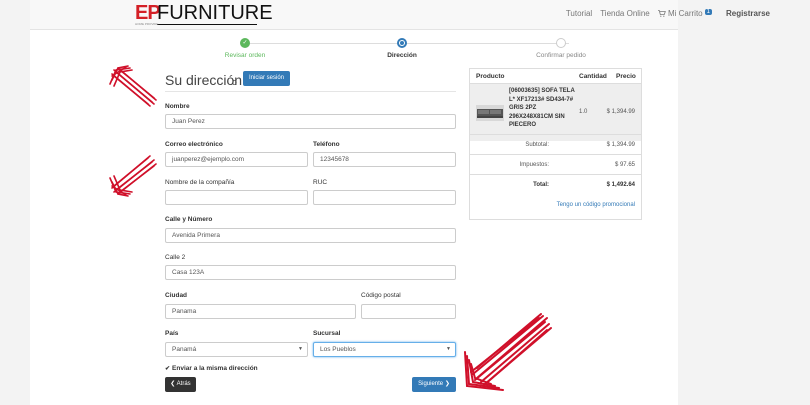  Describe the element at coordinates (408, 311) in the screenshot. I see `postal-field` at that location.